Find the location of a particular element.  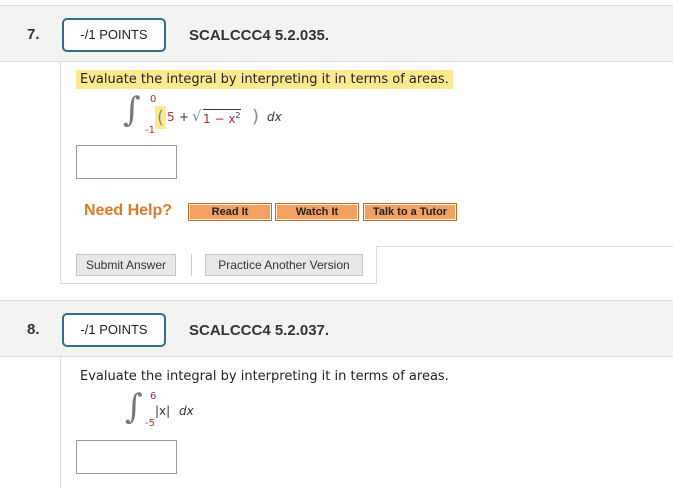

lower-limit: -1 is located at coordinates (150, 130).